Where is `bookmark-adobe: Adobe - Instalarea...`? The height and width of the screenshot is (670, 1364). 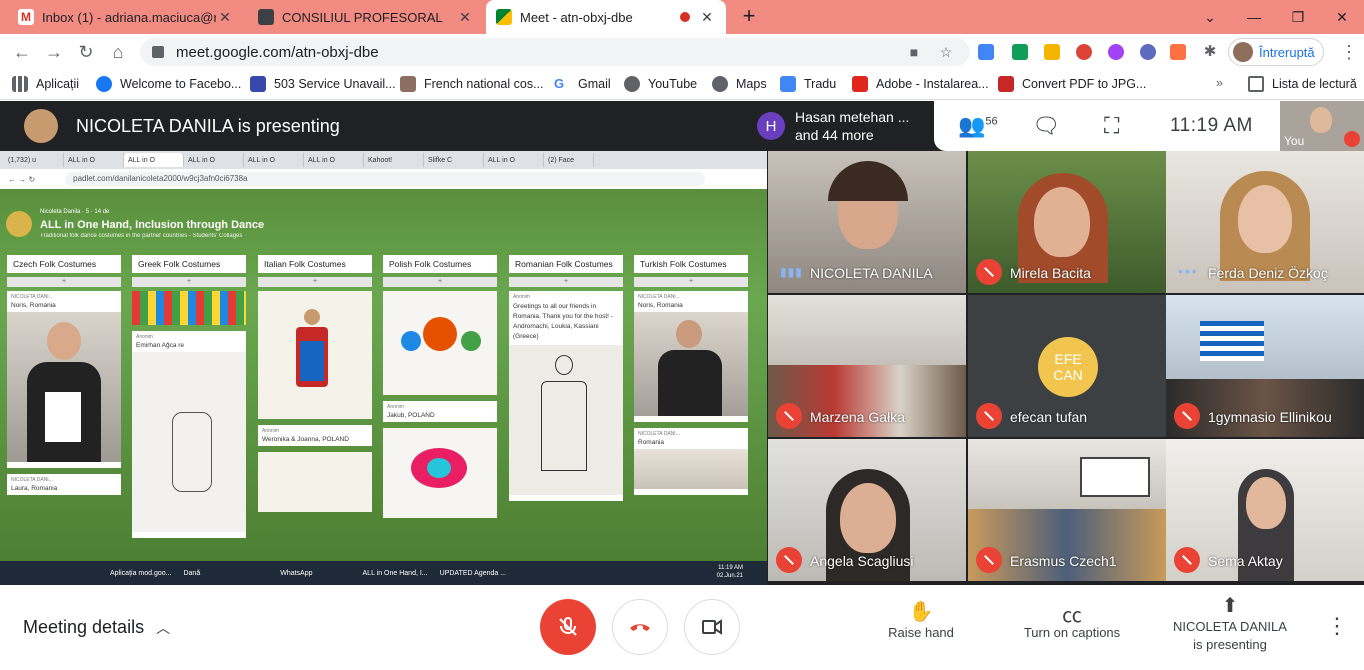
bookmark-adobe: Adobe - Instalarea... is located at coordinates (920, 84).